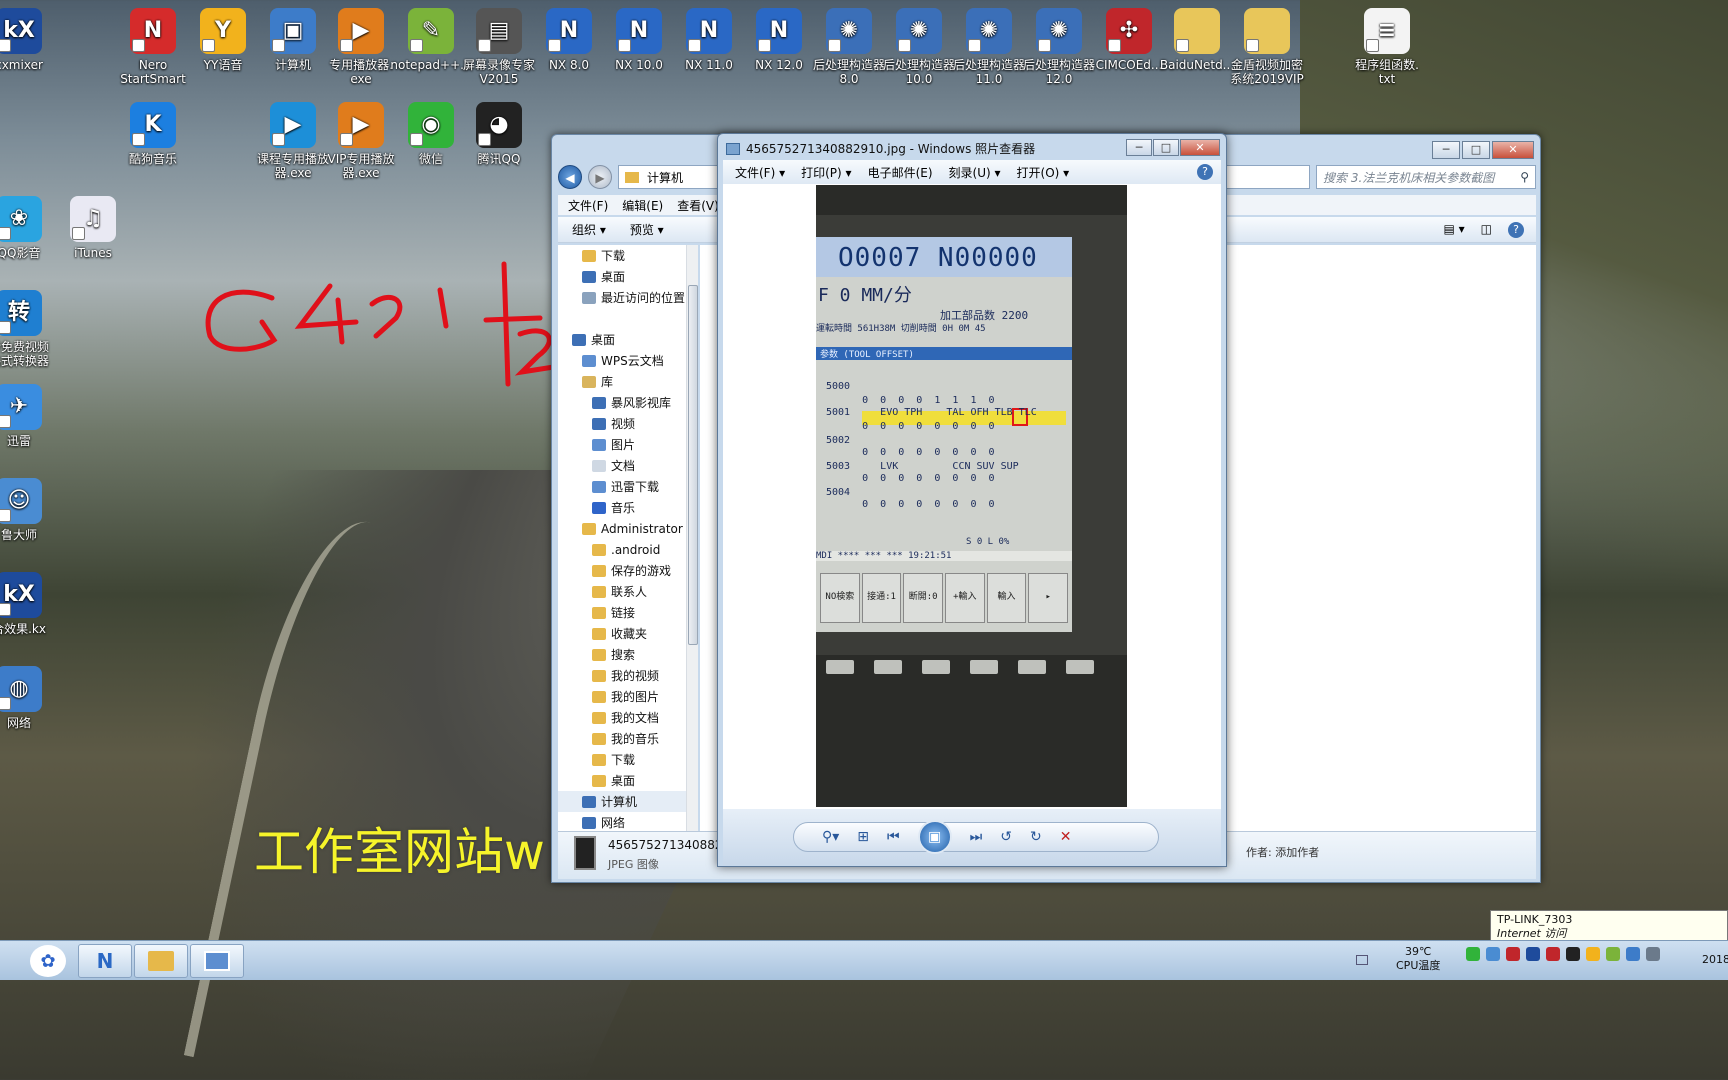  What do you see at coordinates (1715, 959) in the screenshot?
I see `clock: 2018` at bounding box center [1715, 959].